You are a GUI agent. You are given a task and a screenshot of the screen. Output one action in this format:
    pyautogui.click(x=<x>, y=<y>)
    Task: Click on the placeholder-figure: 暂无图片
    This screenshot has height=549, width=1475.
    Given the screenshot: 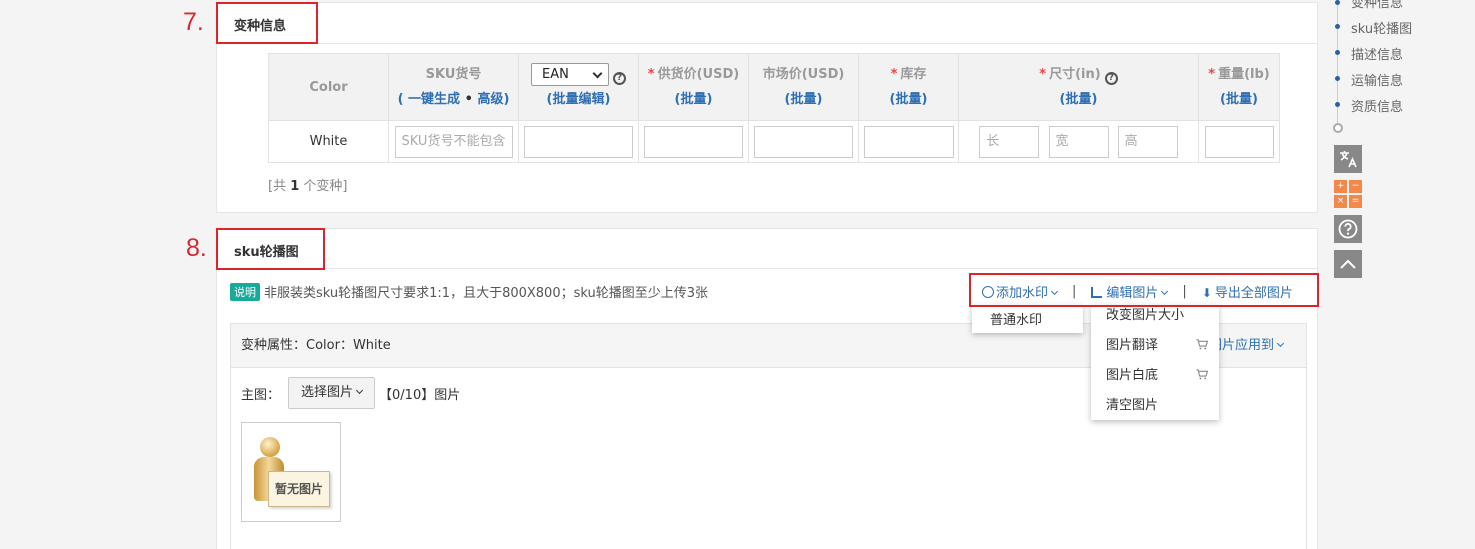 What is the action you would take?
    pyautogui.click(x=291, y=476)
    